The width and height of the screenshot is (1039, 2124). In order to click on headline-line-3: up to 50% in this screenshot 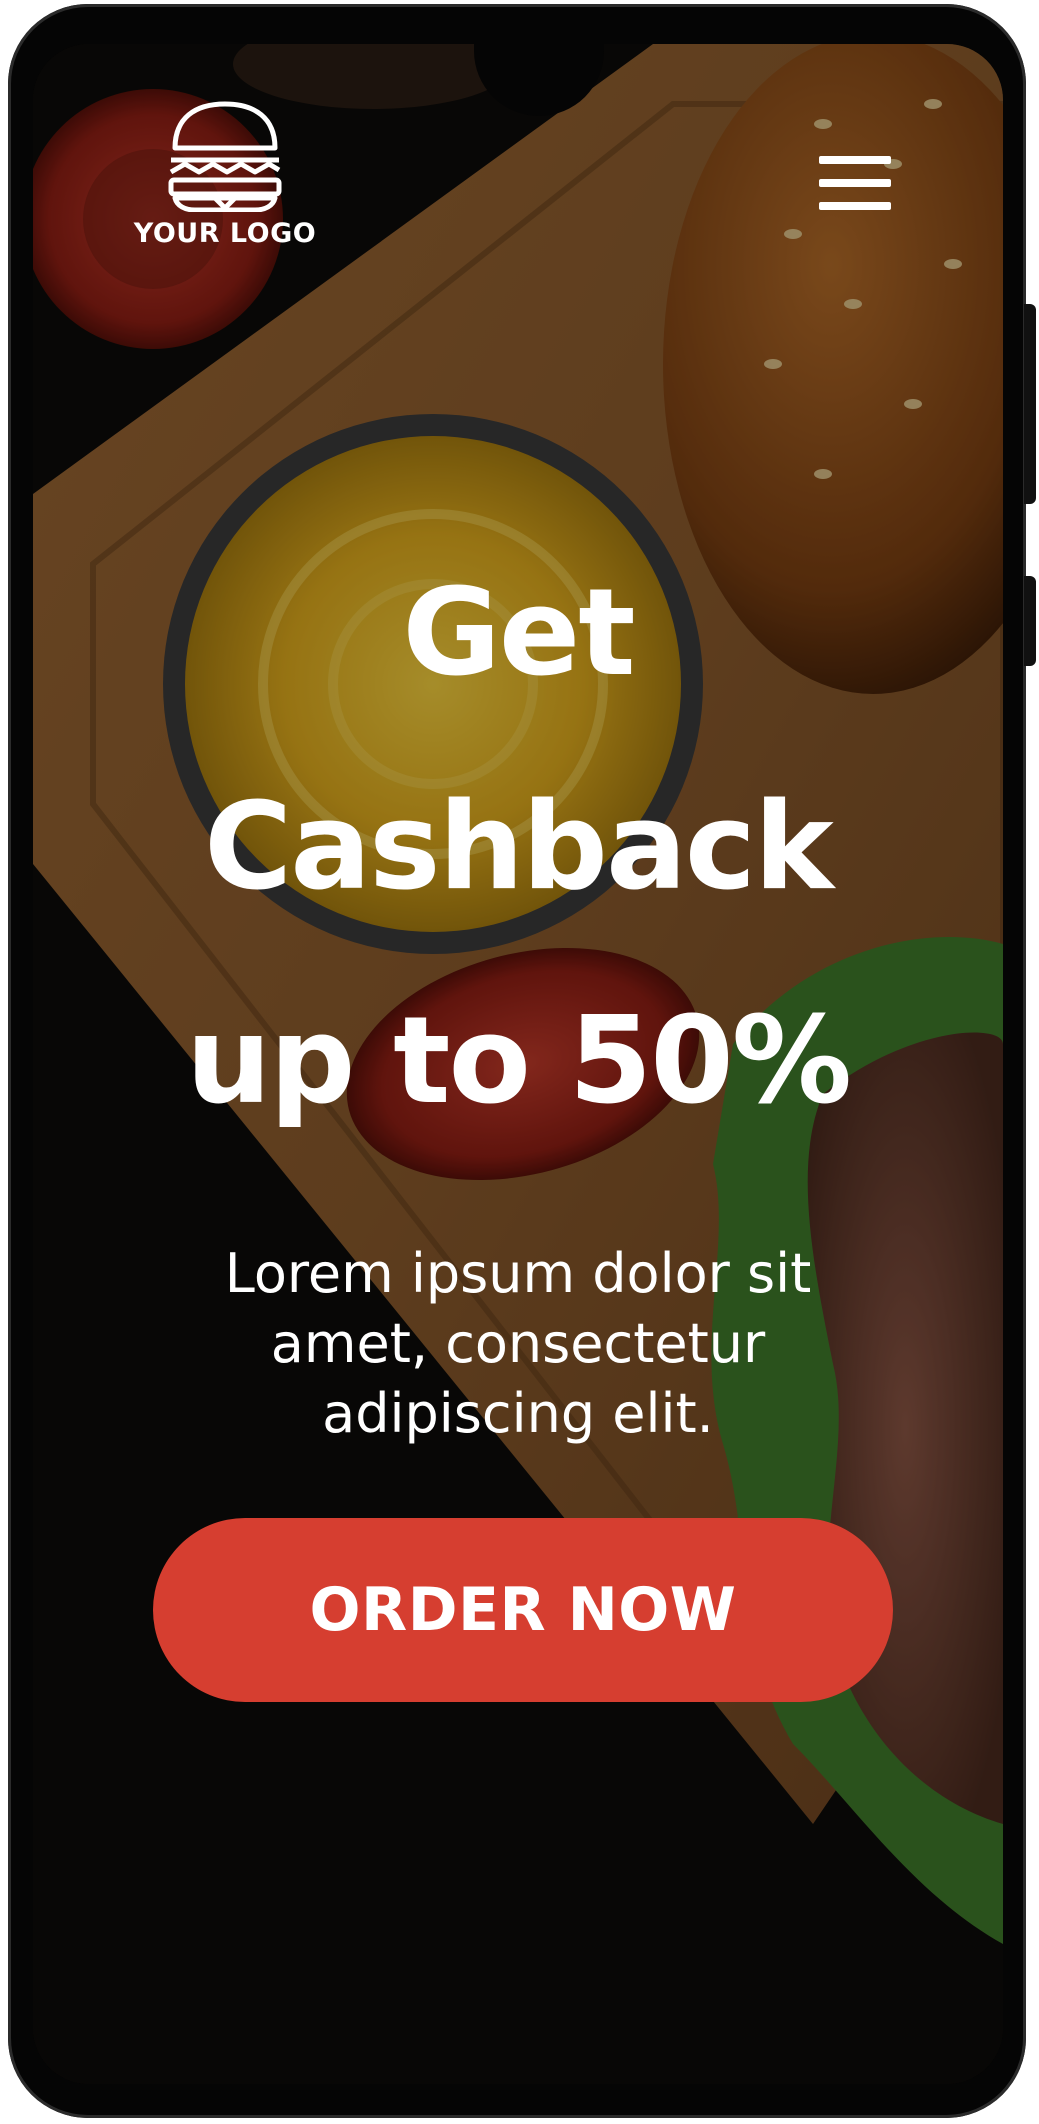, I will do `click(519, 1061)`.